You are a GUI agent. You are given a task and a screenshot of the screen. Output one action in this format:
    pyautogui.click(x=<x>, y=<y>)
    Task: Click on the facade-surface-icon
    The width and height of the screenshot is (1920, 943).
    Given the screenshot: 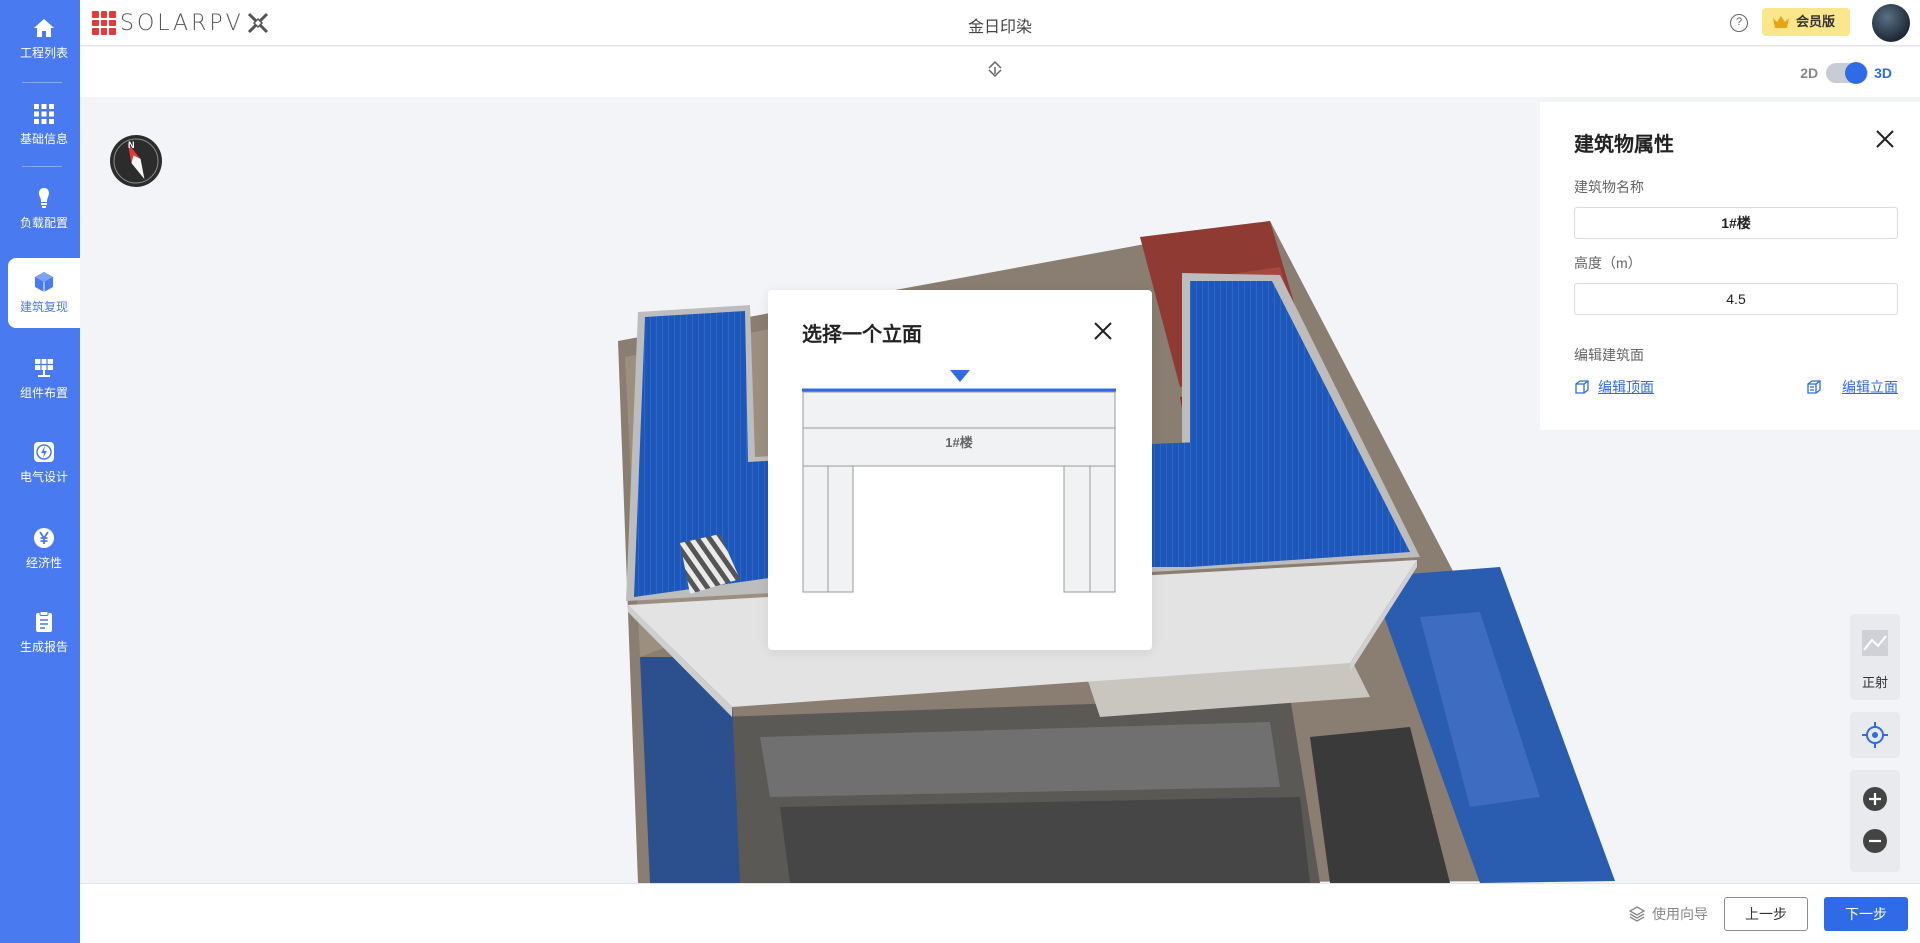 What is the action you would take?
    pyautogui.click(x=1814, y=387)
    